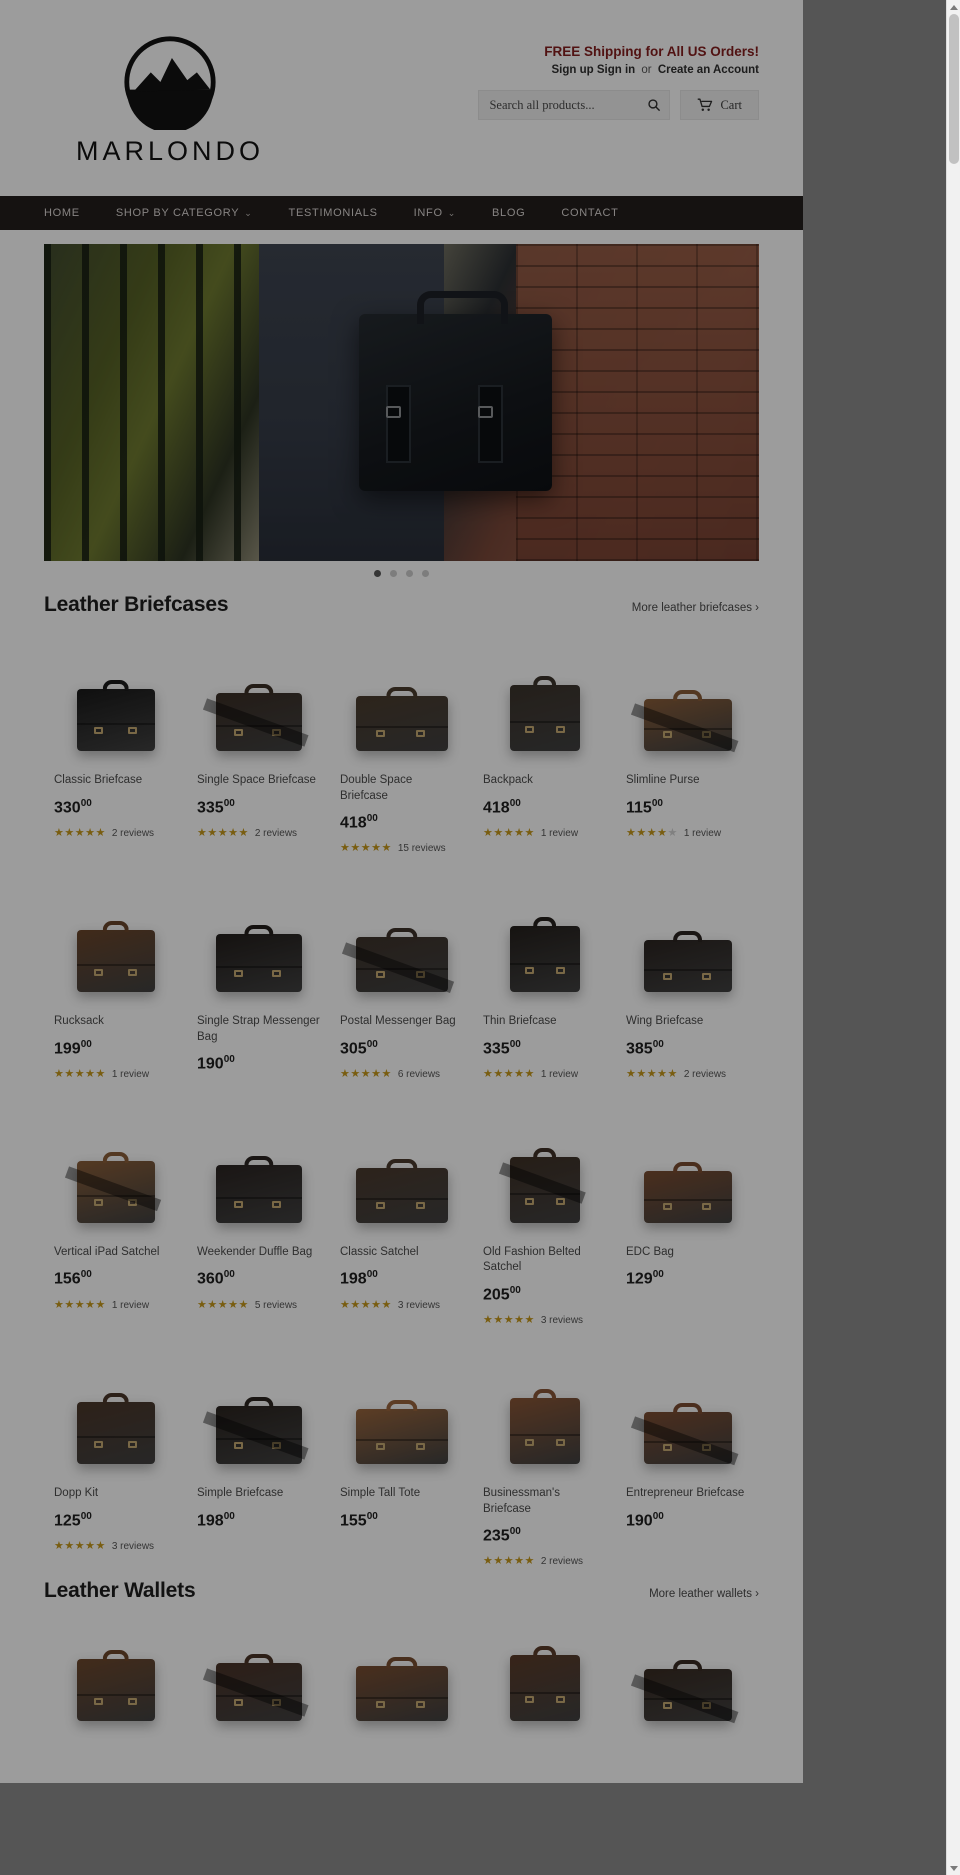 This screenshot has height=1875, width=960. What do you see at coordinates (401, 1022) in the screenshot?
I see `product-name: Postal Messenger Bag` at bounding box center [401, 1022].